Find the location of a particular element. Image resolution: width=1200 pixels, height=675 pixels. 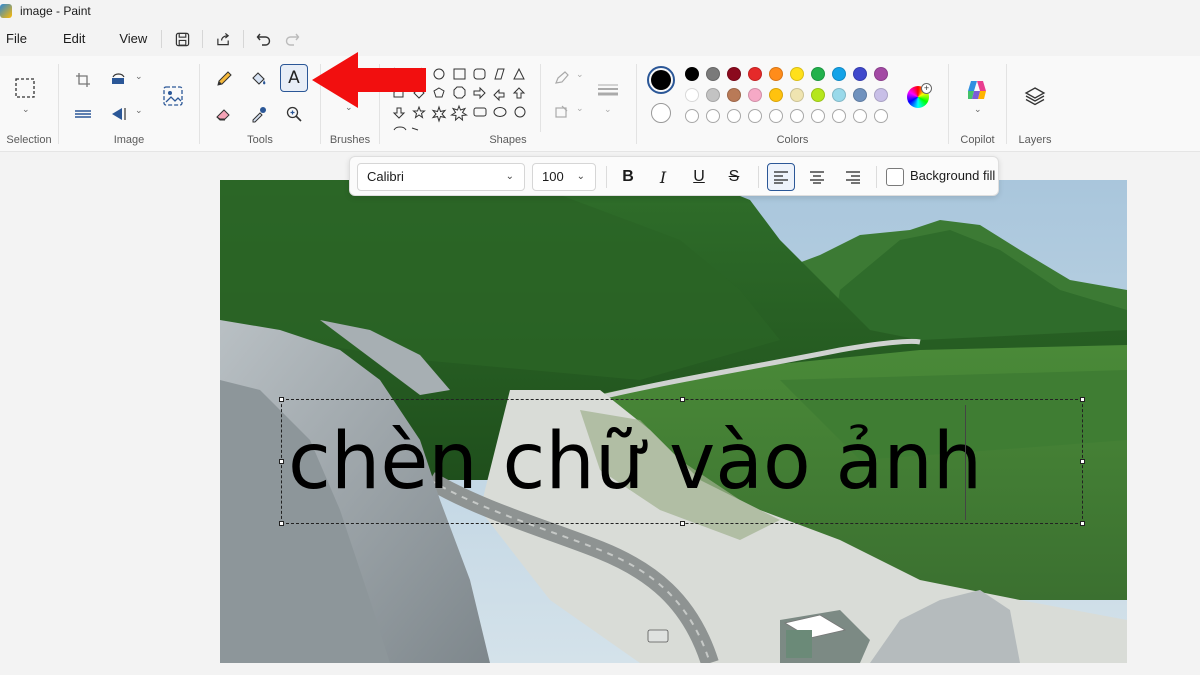

fill-button is located at coordinates (259, 79).